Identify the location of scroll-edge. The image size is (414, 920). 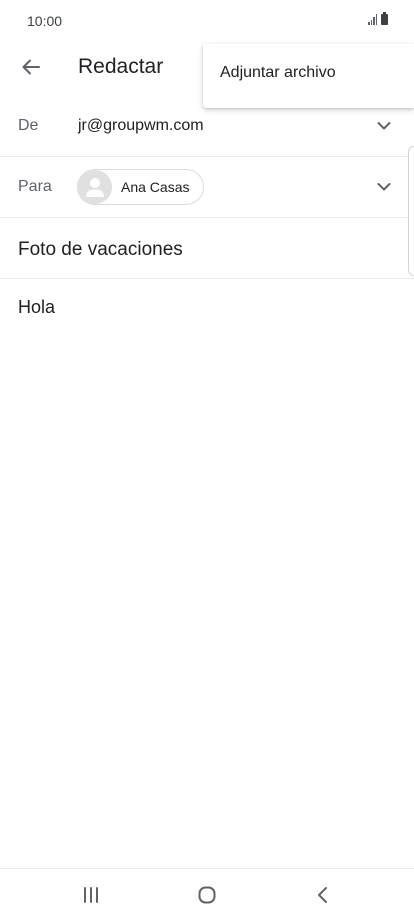
(411, 211).